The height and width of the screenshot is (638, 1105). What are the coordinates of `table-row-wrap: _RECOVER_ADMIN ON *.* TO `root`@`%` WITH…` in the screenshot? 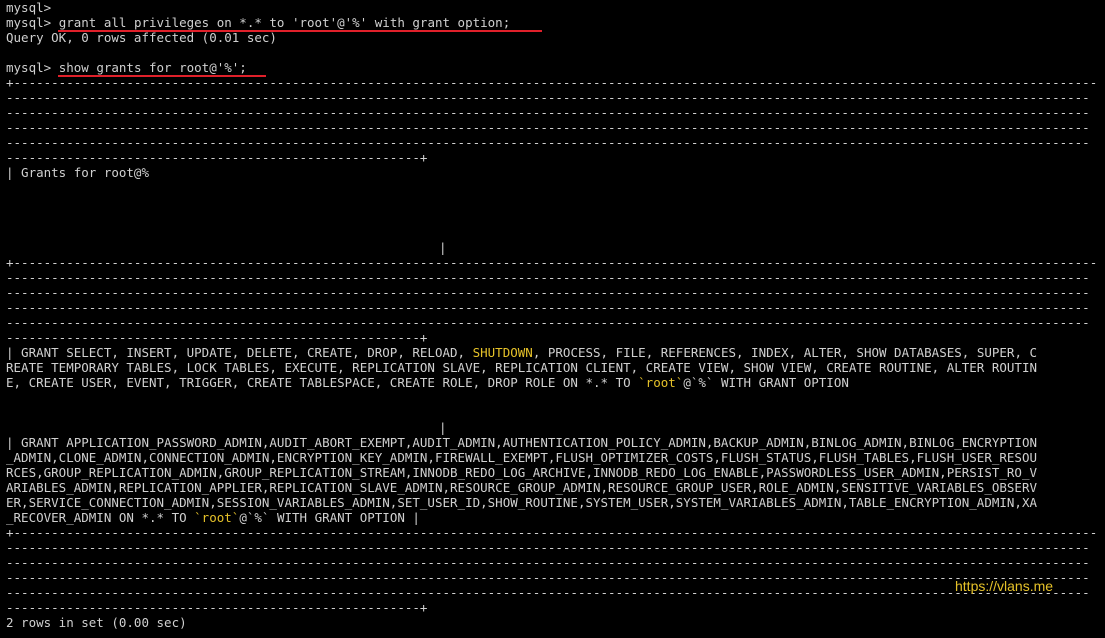 It's located at (554, 517).